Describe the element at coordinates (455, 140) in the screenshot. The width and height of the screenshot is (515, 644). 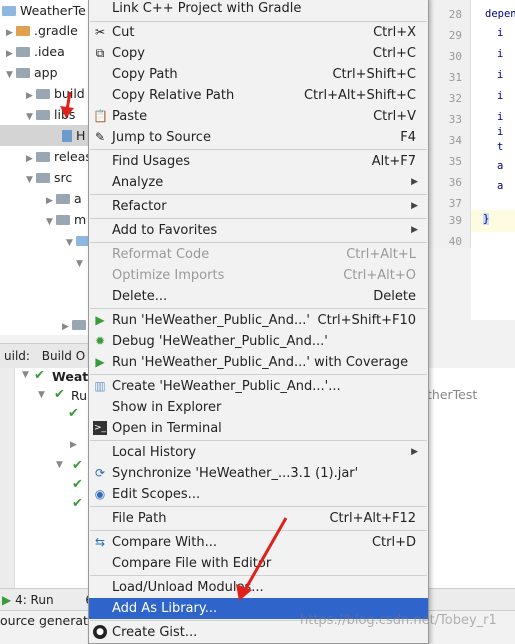
I see `line-number: 34` at that location.